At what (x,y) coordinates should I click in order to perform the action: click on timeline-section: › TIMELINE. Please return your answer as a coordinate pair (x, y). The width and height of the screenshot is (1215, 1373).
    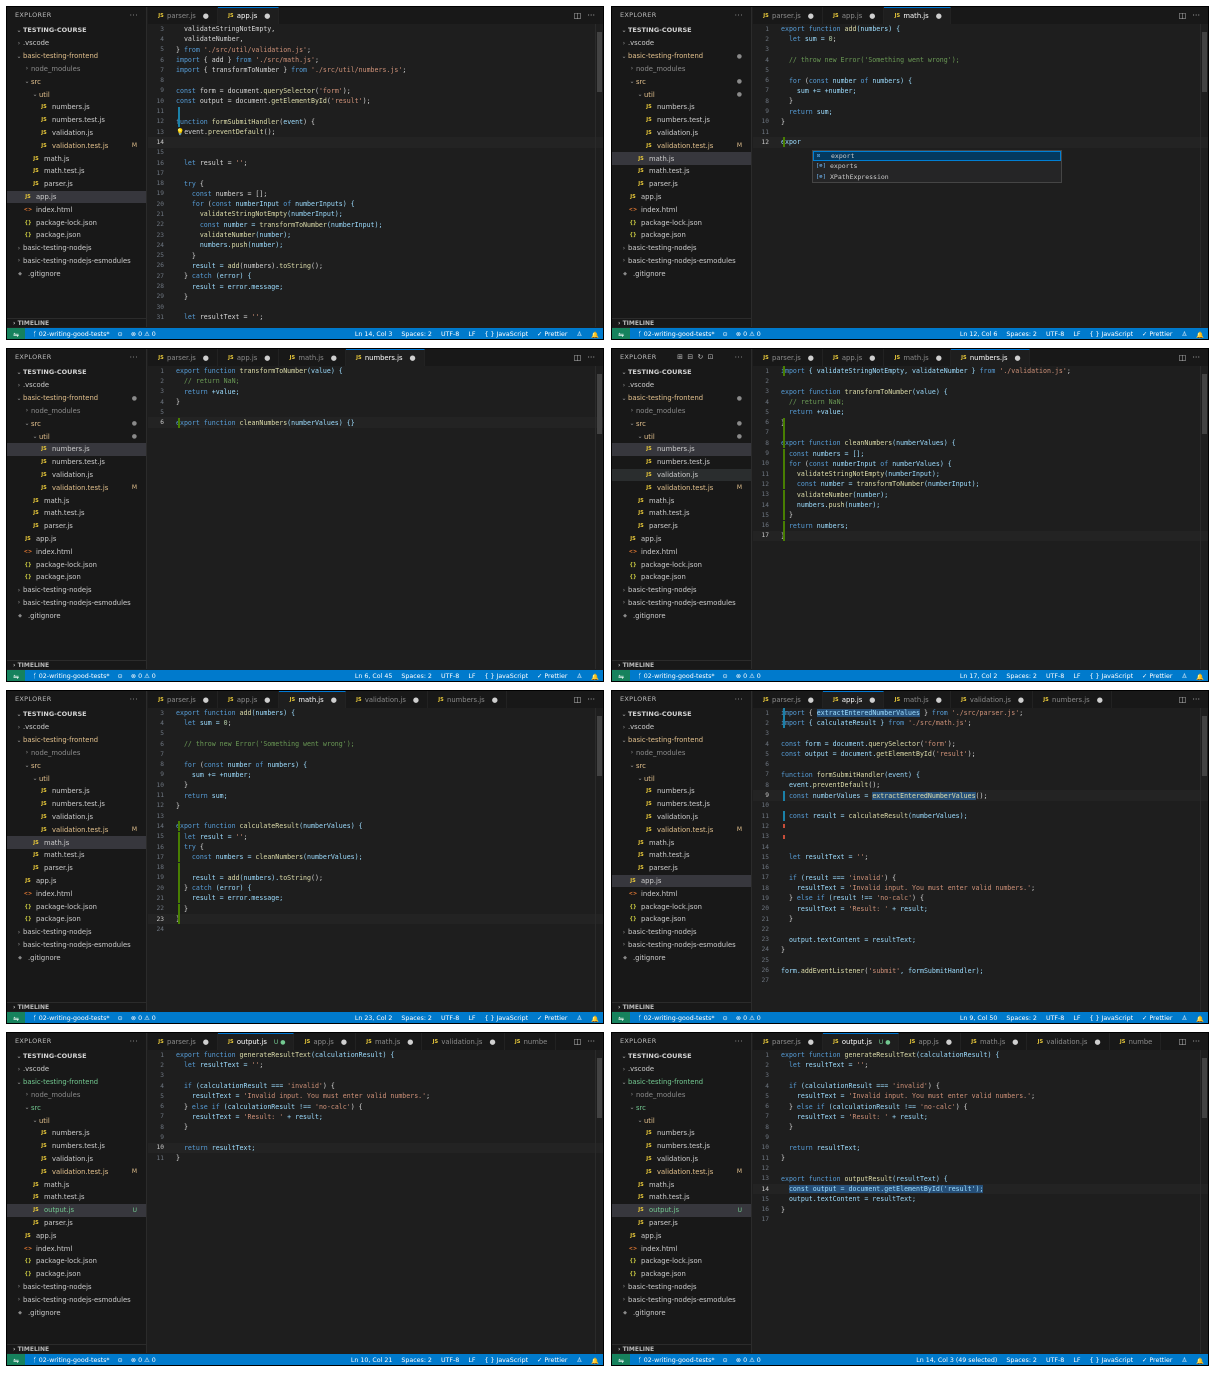
    Looking at the image, I should click on (77, 665).